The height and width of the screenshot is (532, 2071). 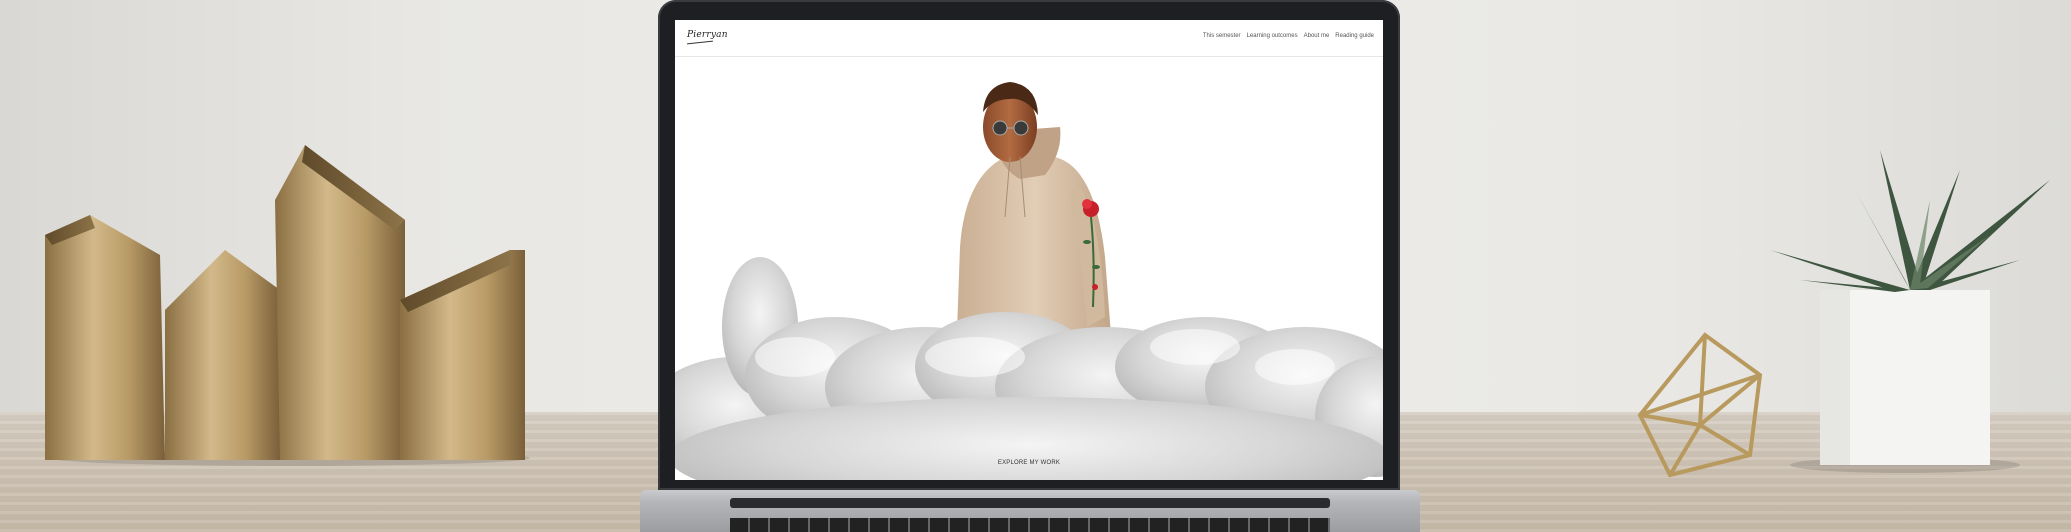 What do you see at coordinates (1029, 463) in the screenshot?
I see `explore-my-work-button: EXPLORE MY WORK` at bounding box center [1029, 463].